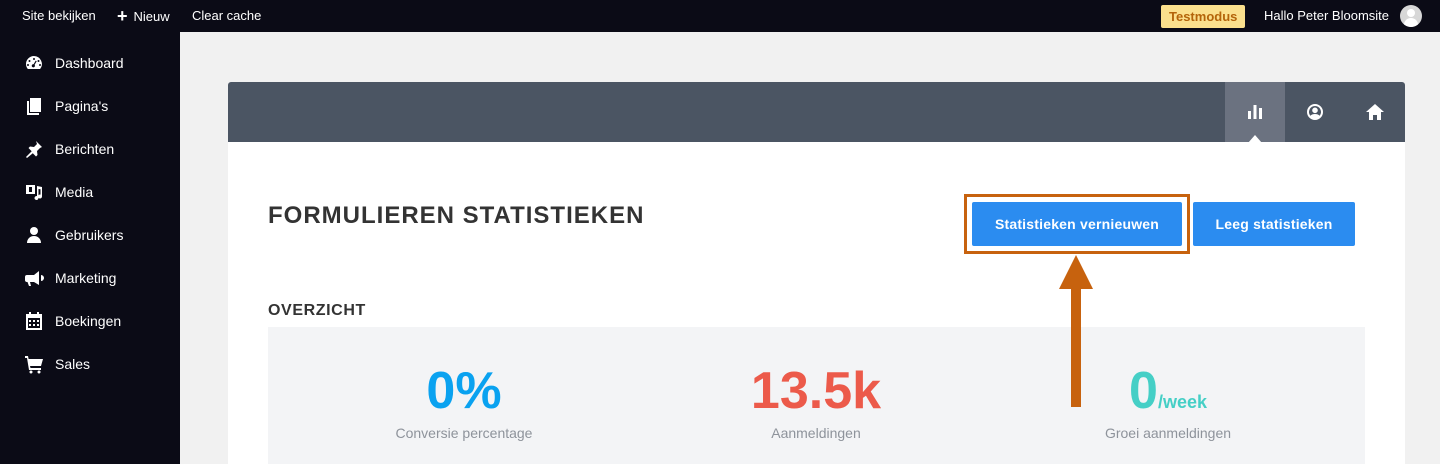  Describe the element at coordinates (34, 321) in the screenshot. I see `calendar-icon` at that location.